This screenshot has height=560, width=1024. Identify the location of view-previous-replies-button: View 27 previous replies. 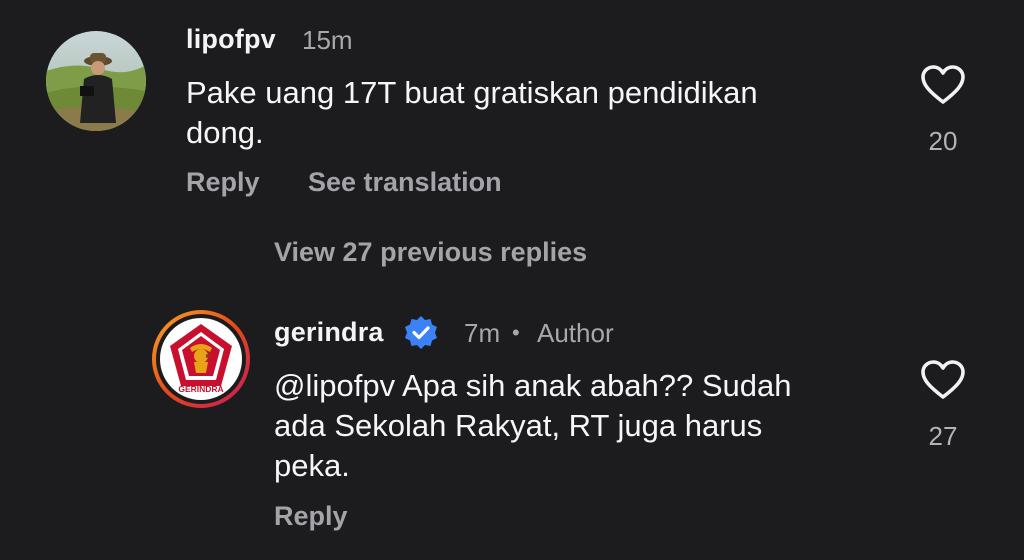
(430, 252).